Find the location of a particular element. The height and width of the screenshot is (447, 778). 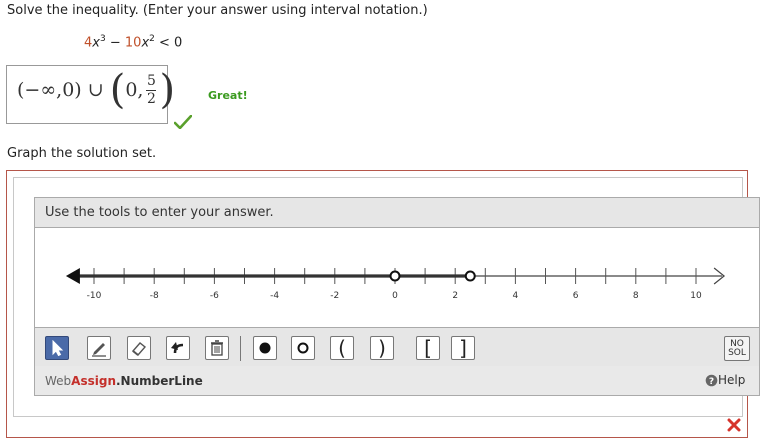

undo-tool is located at coordinates (178, 348).